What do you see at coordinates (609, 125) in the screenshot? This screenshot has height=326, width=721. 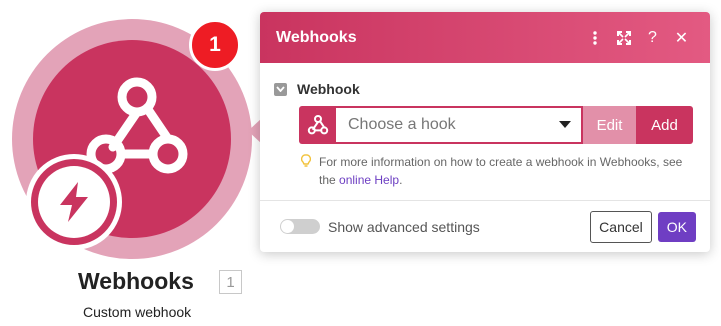 I see `edit-button: Edit` at bounding box center [609, 125].